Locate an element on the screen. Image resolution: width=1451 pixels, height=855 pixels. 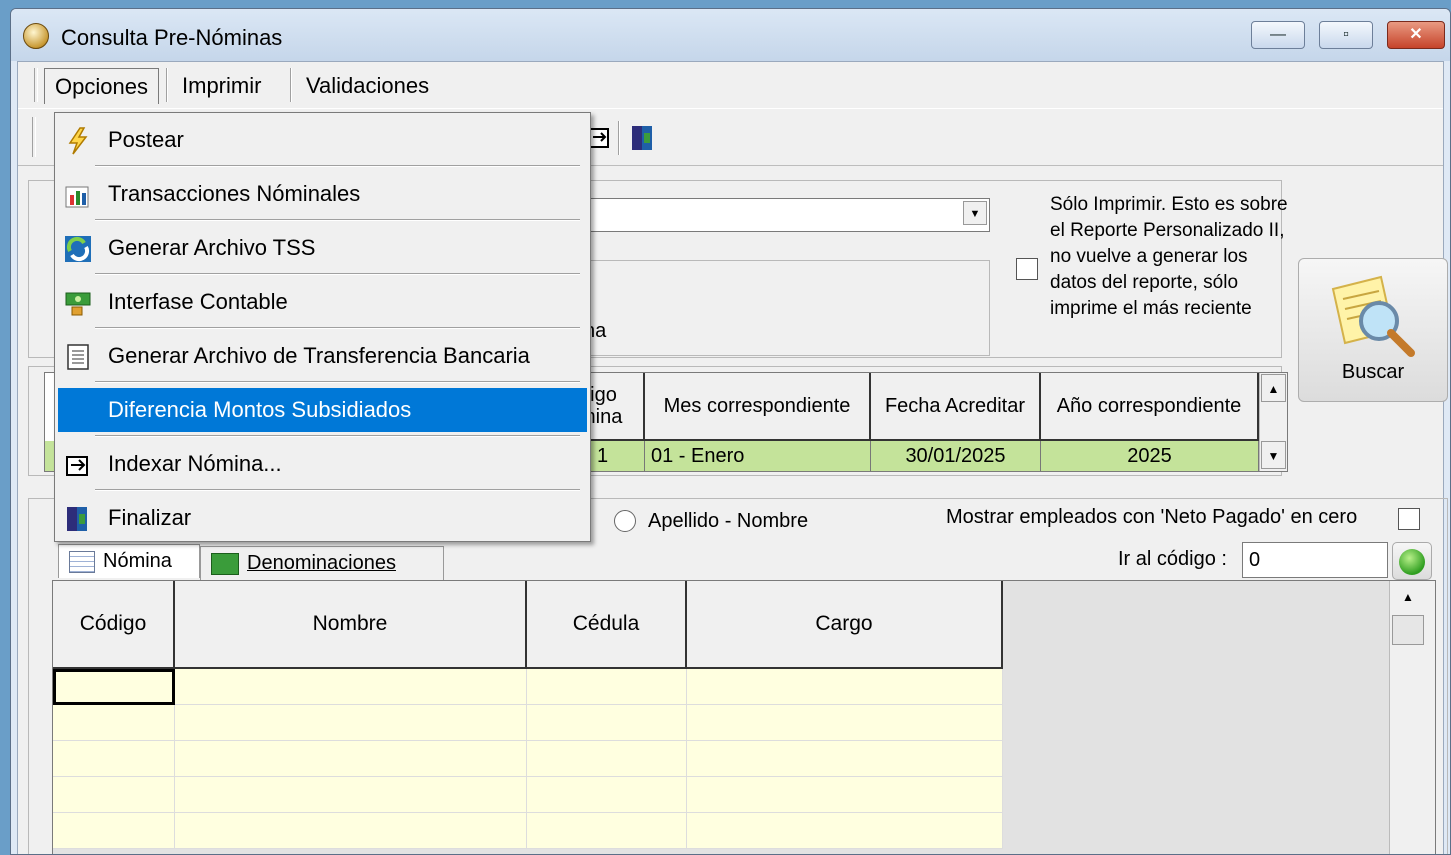
ir-codigo-input is located at coordinates (1315, 560).